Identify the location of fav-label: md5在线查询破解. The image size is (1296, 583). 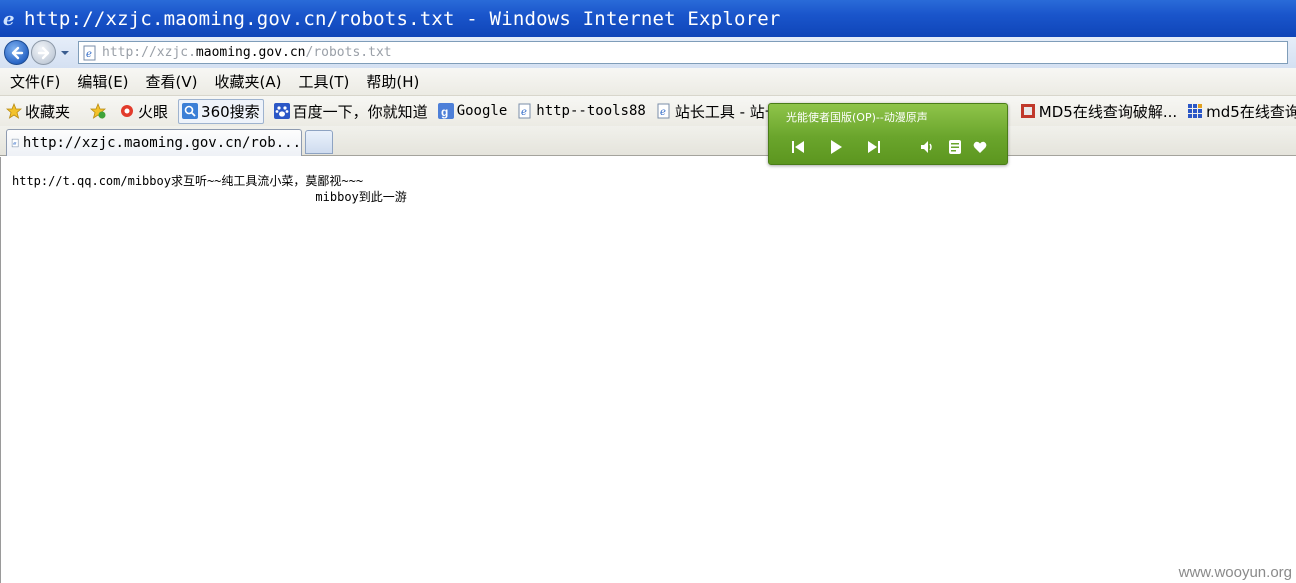
(1251, 111).